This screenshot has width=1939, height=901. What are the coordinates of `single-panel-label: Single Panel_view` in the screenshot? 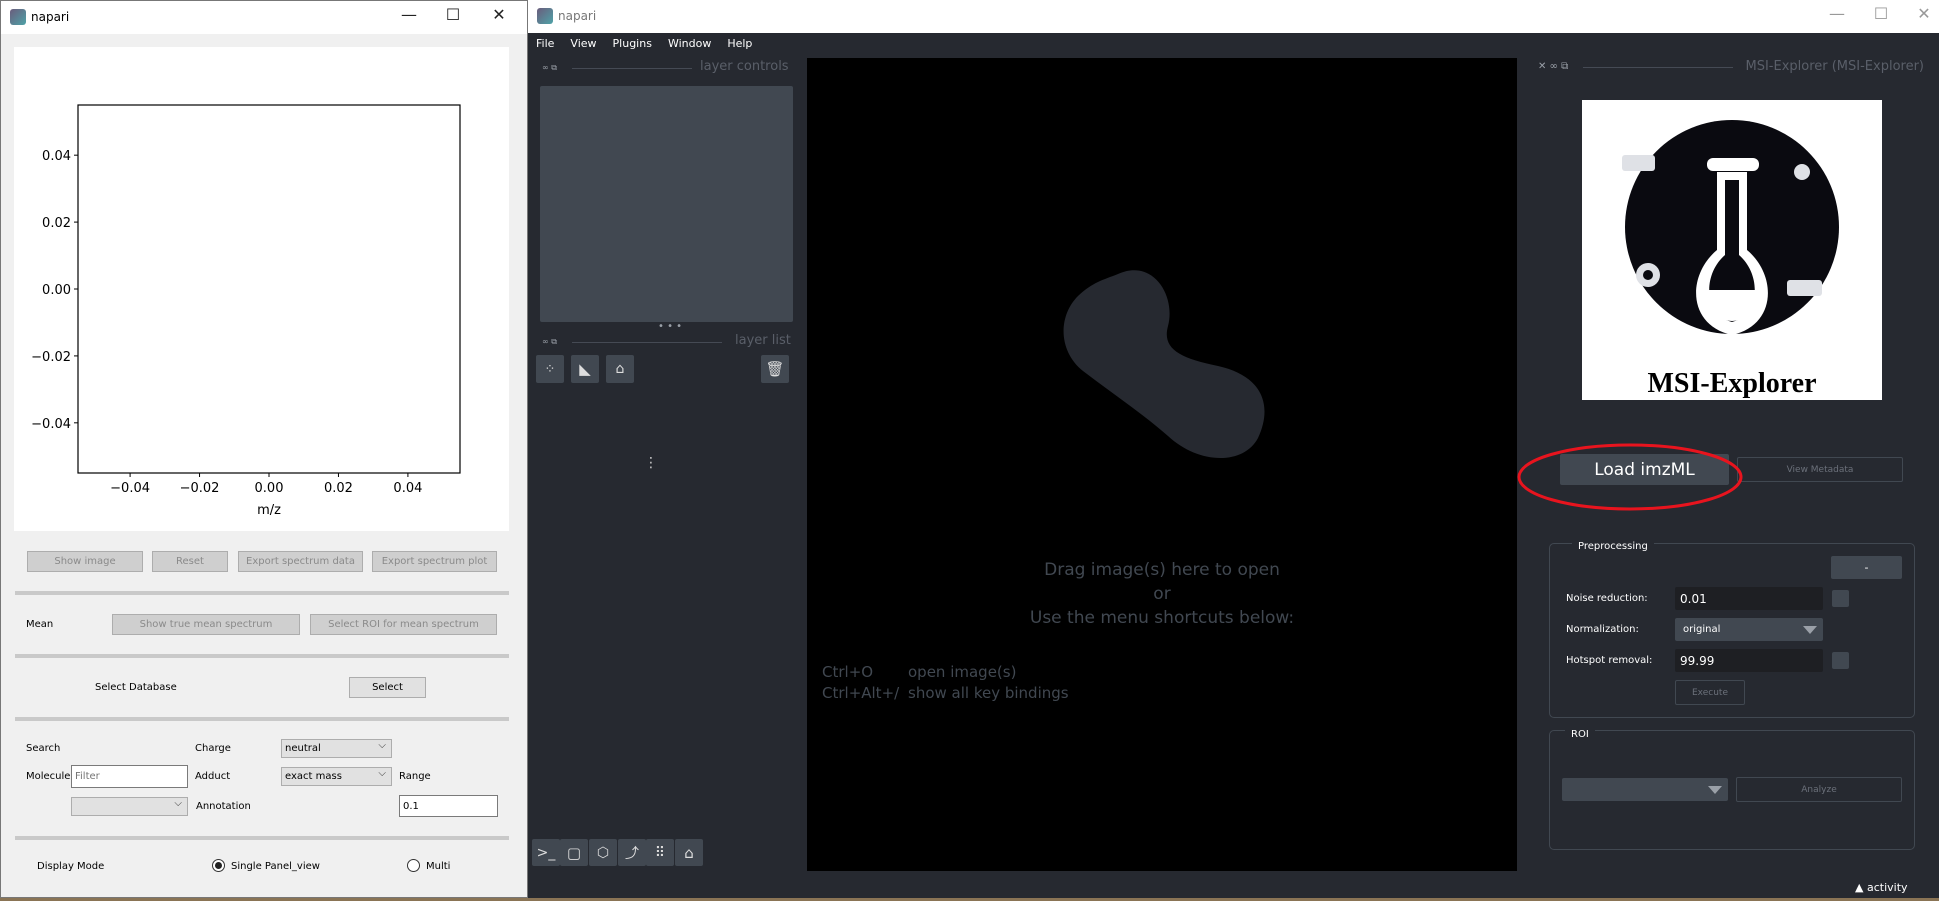 It's located at (275, 866).